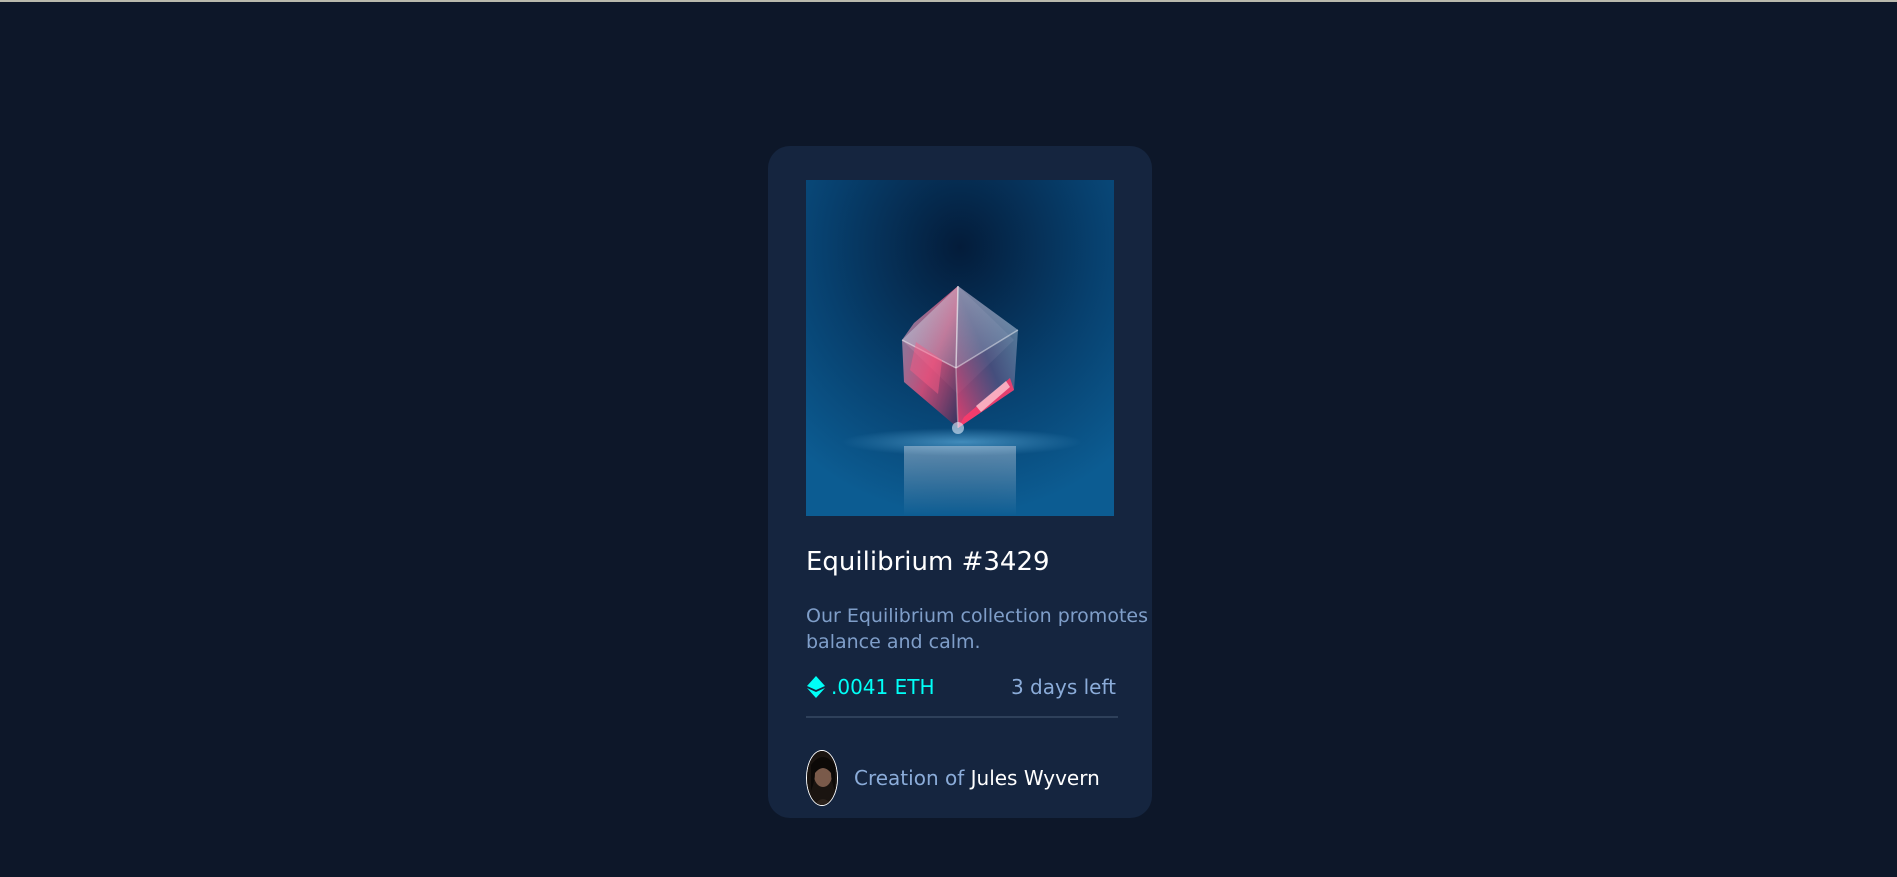 This screenshot has width=1897, height=877. I want to click on cube-illustration-icon, so click(960, 348).